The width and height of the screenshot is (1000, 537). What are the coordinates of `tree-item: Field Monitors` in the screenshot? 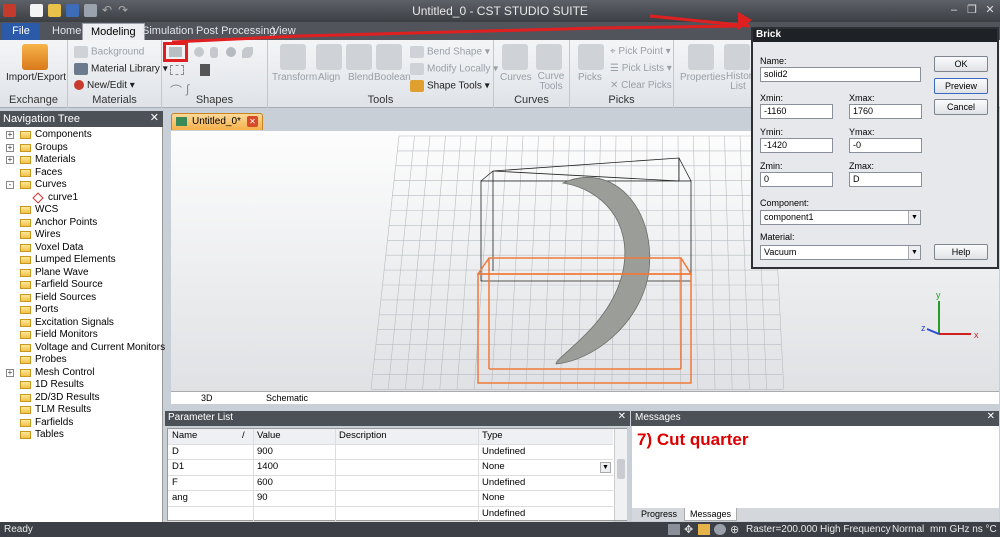 It's located at (80, 335).